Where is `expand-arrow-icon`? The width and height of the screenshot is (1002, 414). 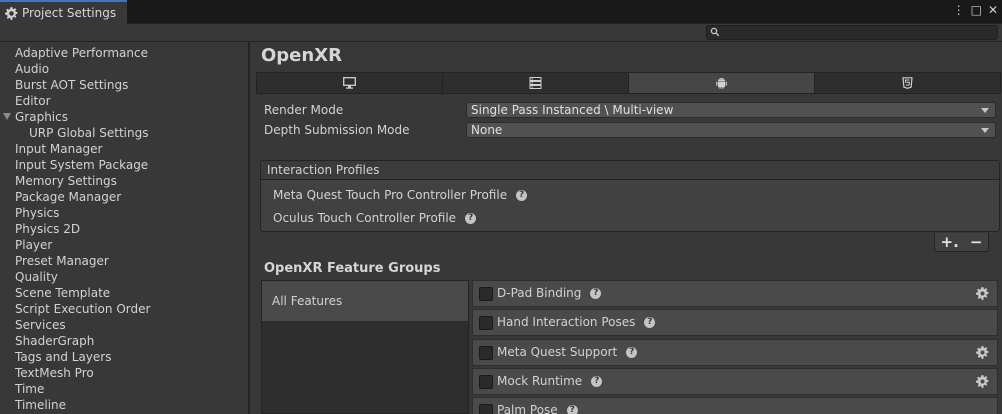
expand-arrow-icon is located at coordinates (7, 116).